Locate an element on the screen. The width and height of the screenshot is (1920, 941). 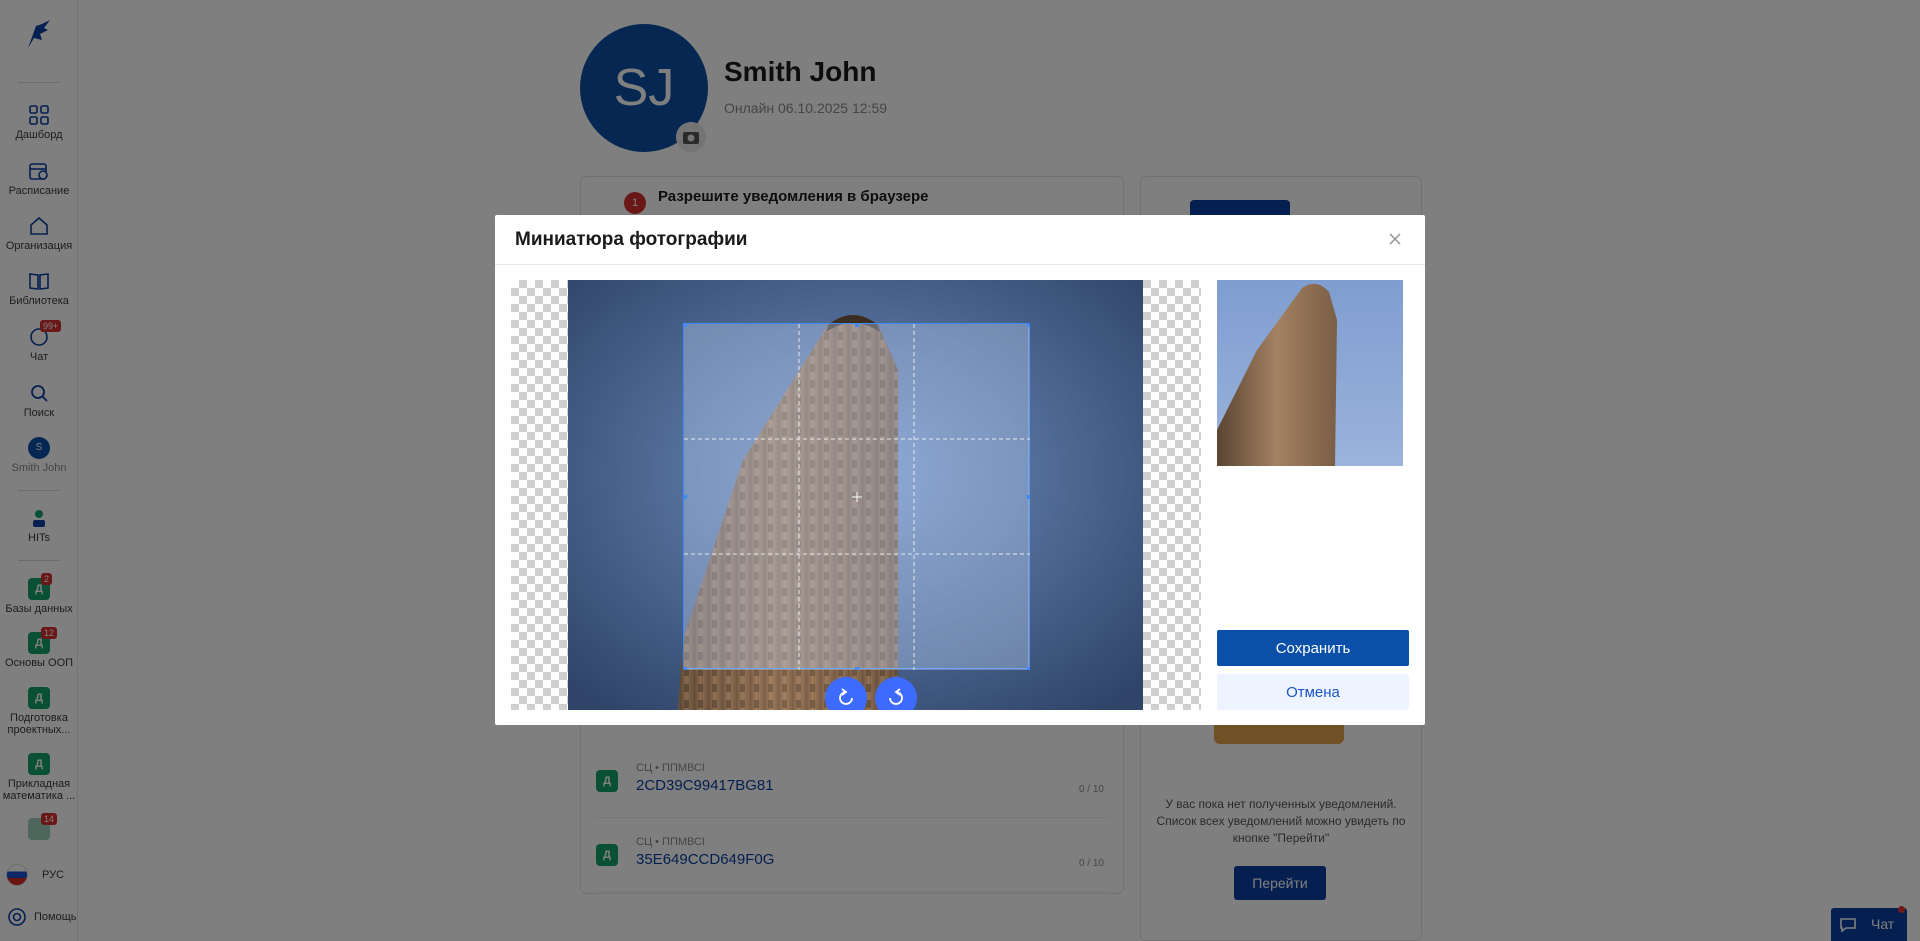
modal-title: Миниатюра фотографии is located at coordinates (631, 239).